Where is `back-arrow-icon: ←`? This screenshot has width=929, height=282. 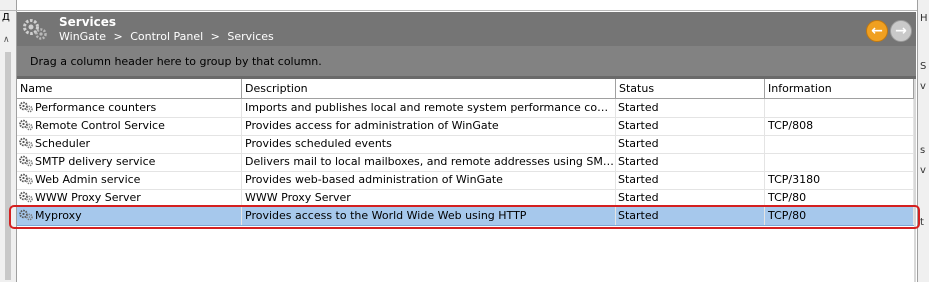
back-arrow-icon: ← is located at coordinates (877, 31).